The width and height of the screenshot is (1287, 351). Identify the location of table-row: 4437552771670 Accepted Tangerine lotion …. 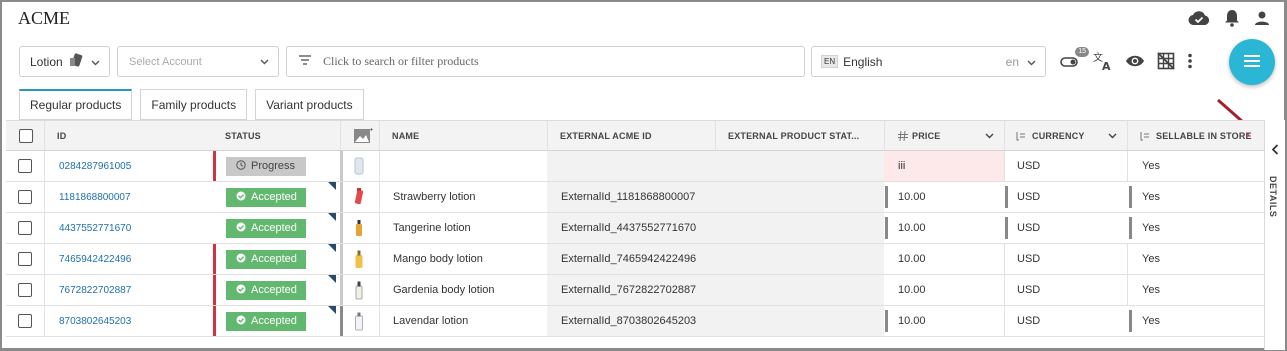
(635, 228).